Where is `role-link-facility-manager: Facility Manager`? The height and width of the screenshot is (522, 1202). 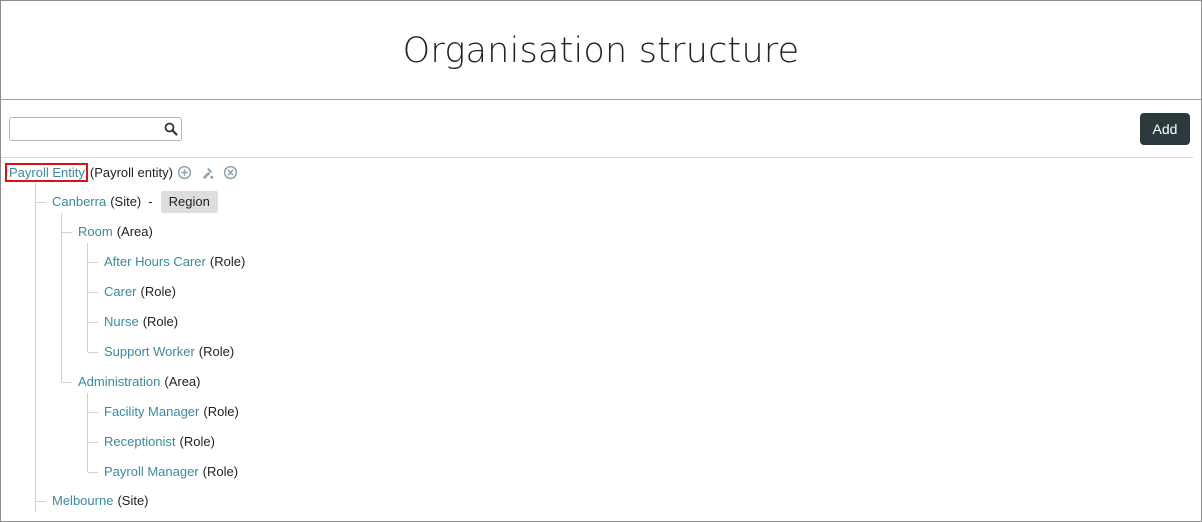
role-link-facility-manager: Facility Manager is located at coordinates (151, 412).